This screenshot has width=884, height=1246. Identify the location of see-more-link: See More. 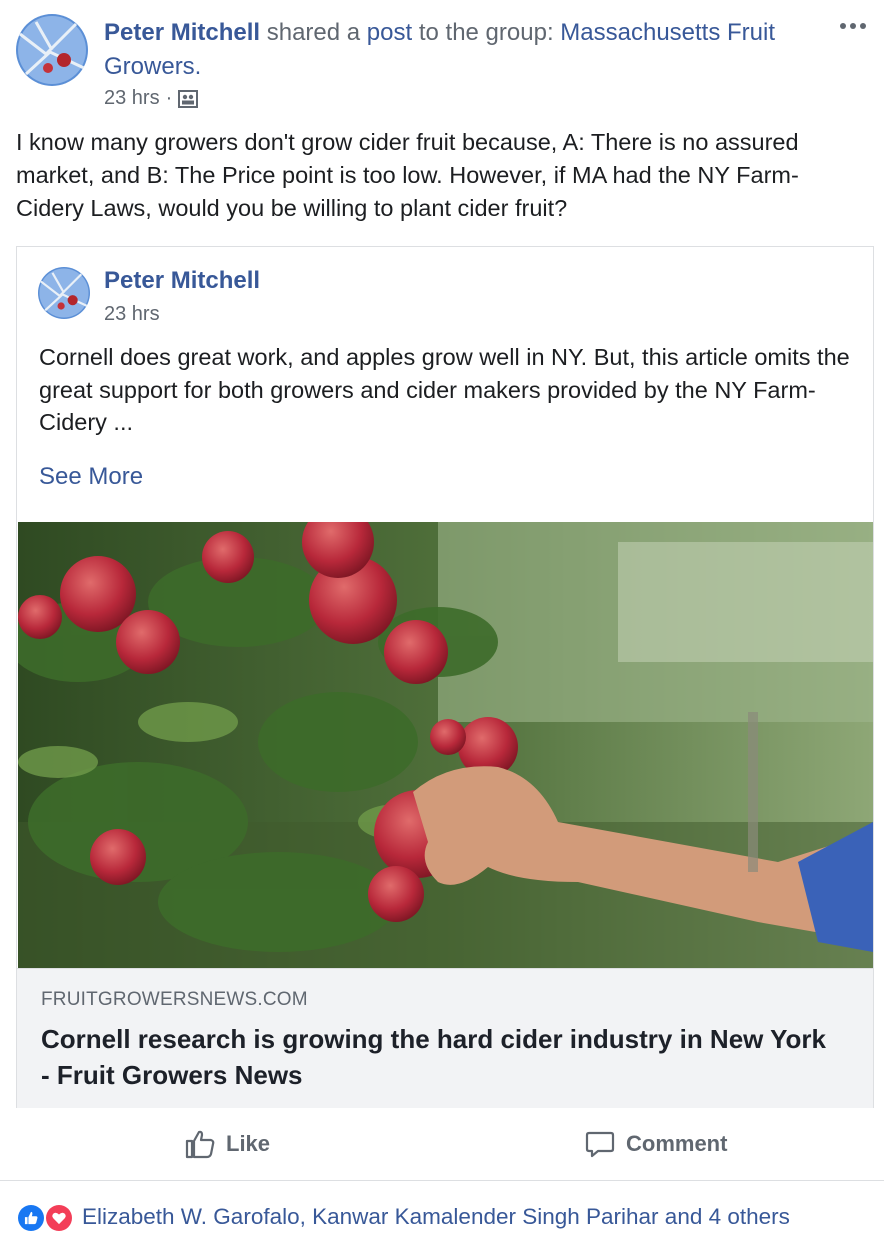
(91, 477).